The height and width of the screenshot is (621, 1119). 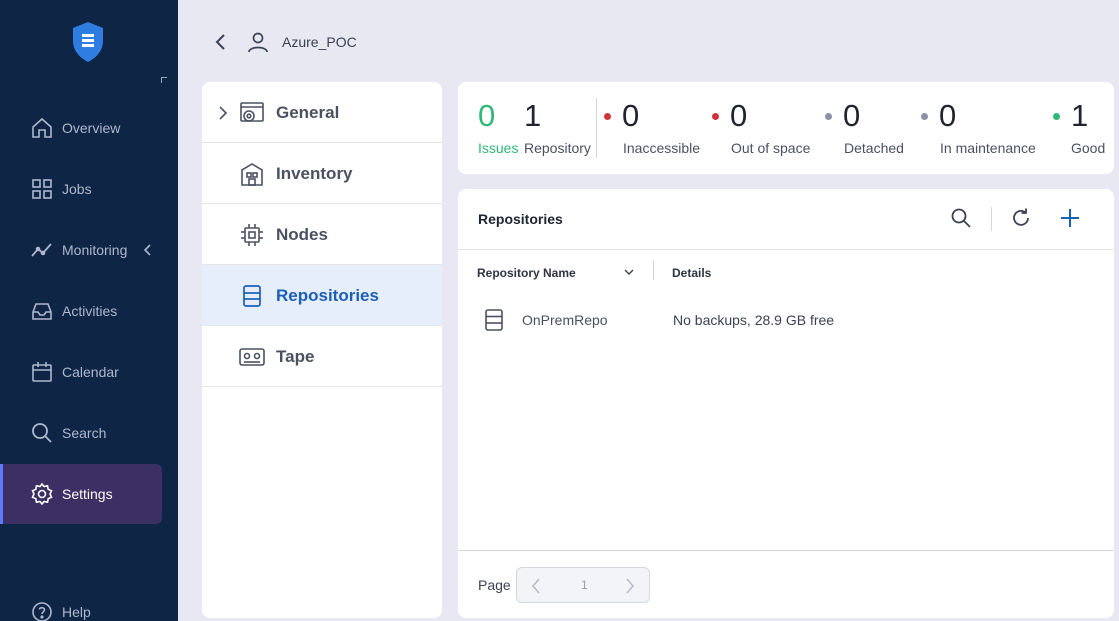 What do you see at coordinates (786, 550) in the screenshot?
I see `footer-separator` at bounding box center [786, 550].